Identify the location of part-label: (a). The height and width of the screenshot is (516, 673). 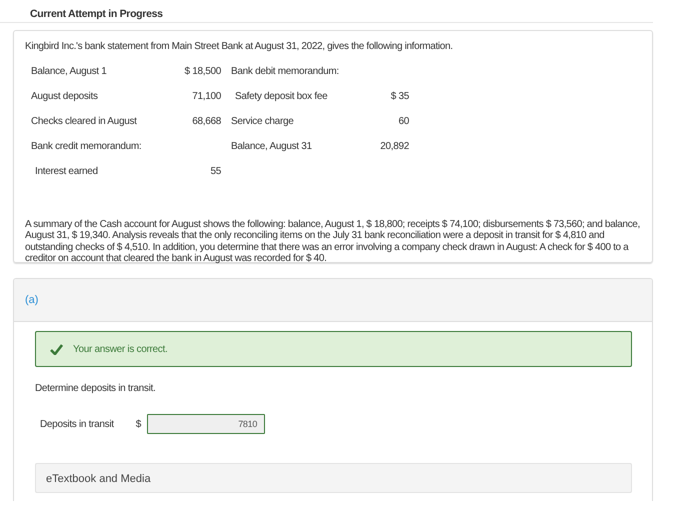
(31, 300).